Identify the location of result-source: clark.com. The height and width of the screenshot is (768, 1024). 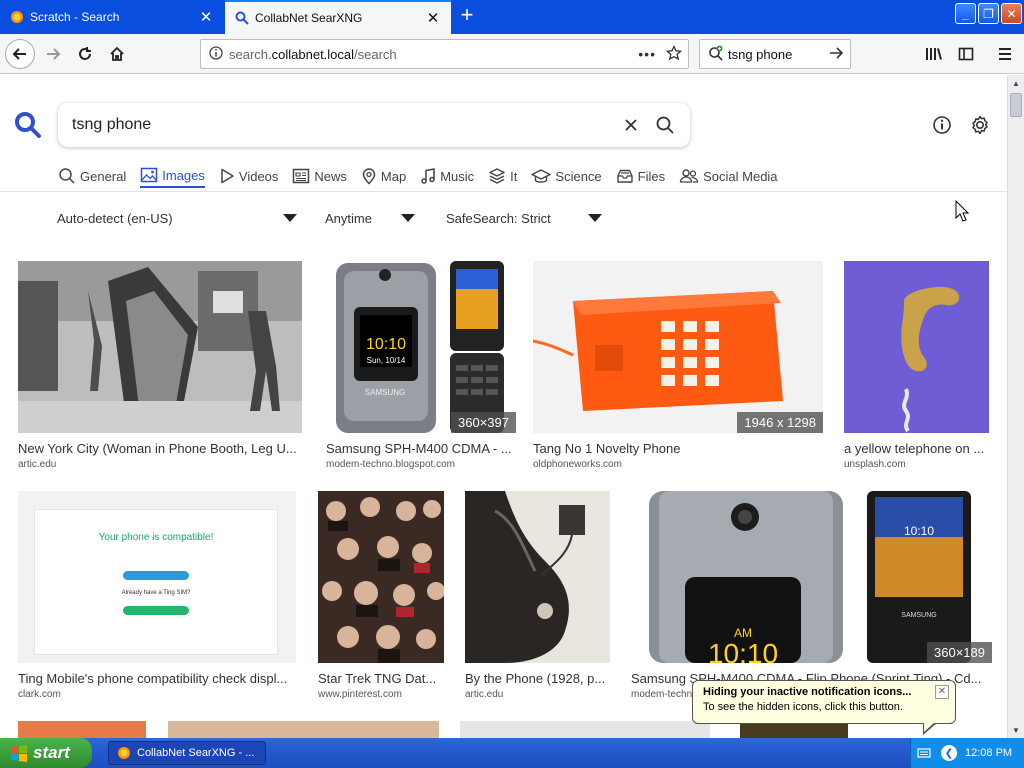
(39, 694).